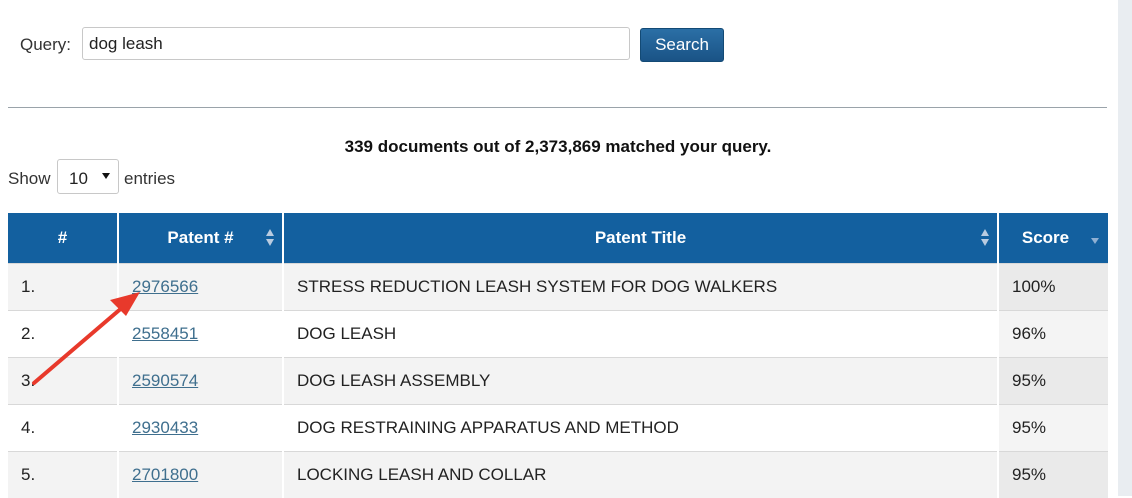 The height and width of the screenshot is (498, 1132). Describe the element at coordinates (200, 380) in the screenshot. I see `patent-cell: 2590574` at that location.